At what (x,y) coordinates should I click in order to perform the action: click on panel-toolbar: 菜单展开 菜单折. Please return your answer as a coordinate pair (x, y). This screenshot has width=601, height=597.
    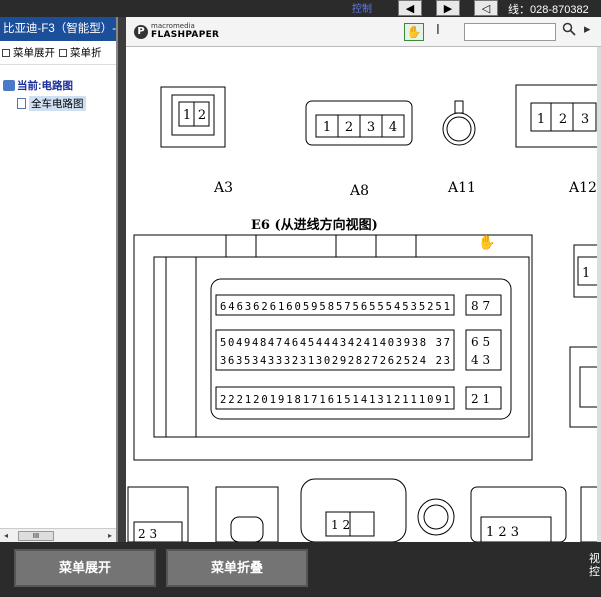
    Looking at the image, I should click on (58, 53).